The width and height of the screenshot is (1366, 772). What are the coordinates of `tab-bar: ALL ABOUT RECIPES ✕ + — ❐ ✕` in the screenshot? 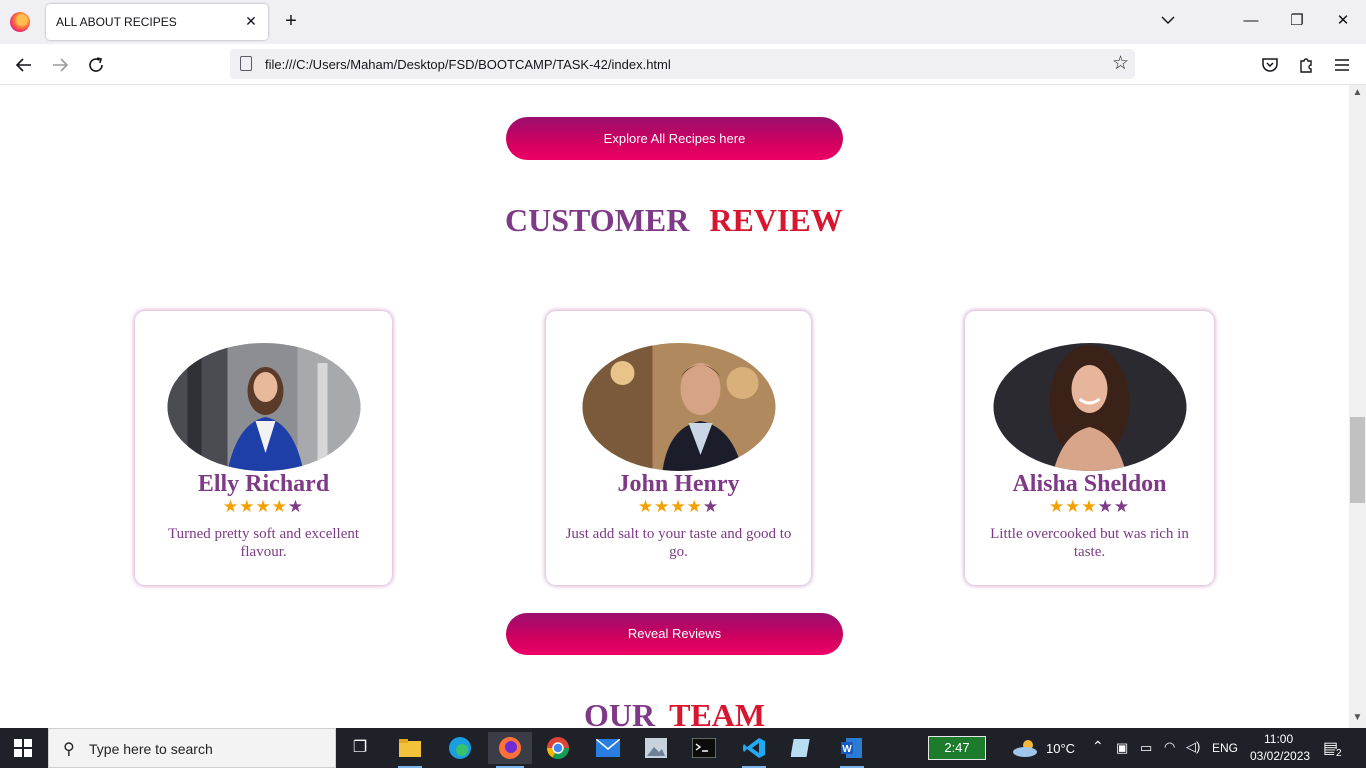 It's located at (683, 22).